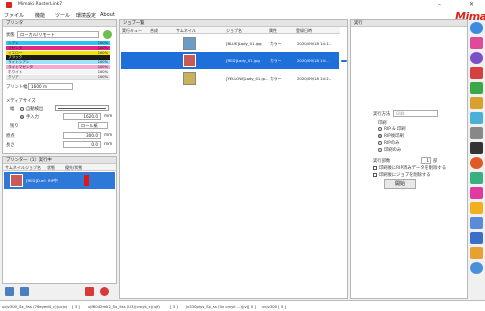 The width and height of the screenshot is (485, 311). I want to click on tile-icon, so click(476, 103).